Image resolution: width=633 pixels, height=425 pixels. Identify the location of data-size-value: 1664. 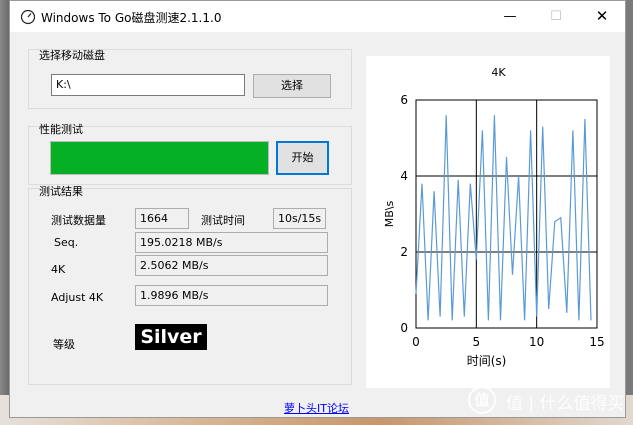
(162, 218).